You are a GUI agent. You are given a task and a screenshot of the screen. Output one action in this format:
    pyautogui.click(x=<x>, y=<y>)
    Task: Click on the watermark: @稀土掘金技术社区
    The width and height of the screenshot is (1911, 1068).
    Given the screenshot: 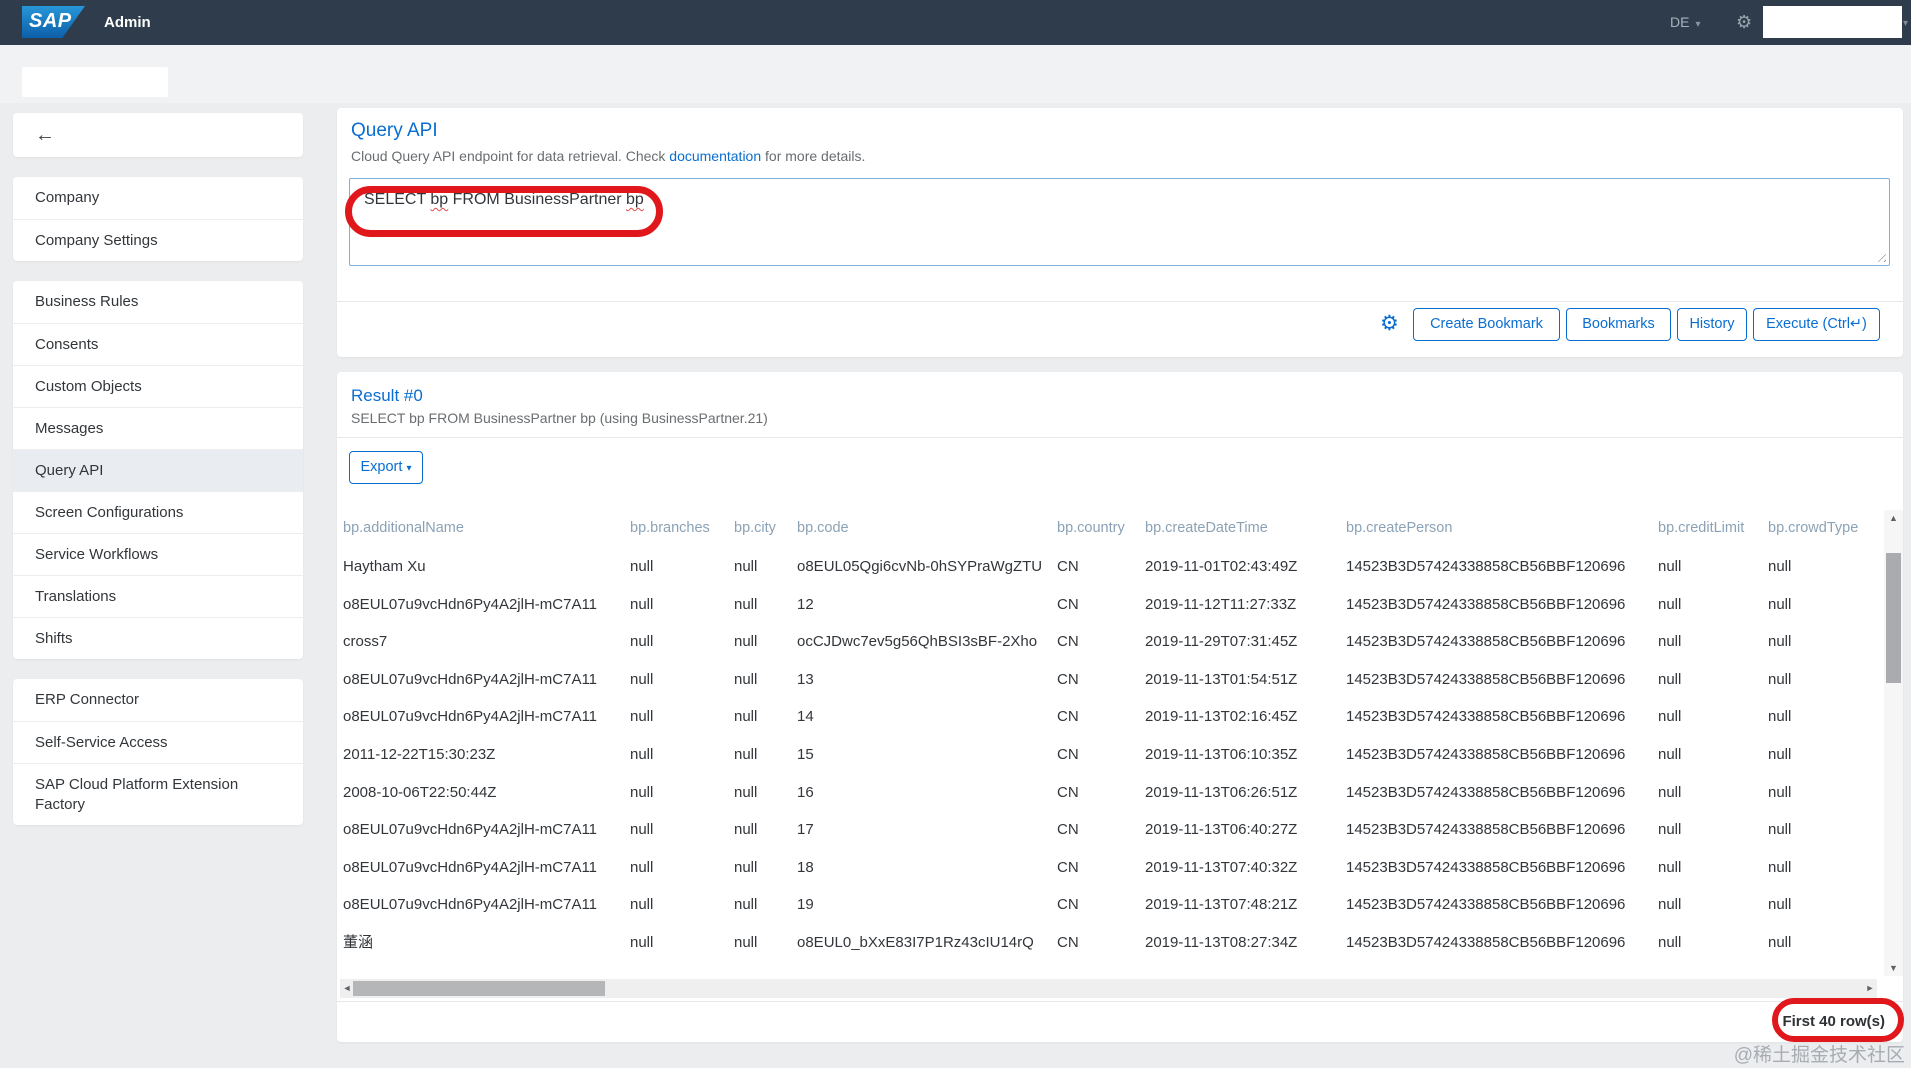 What is the action you would take?
    pyautogui.click(x=1819, y=1055)
    